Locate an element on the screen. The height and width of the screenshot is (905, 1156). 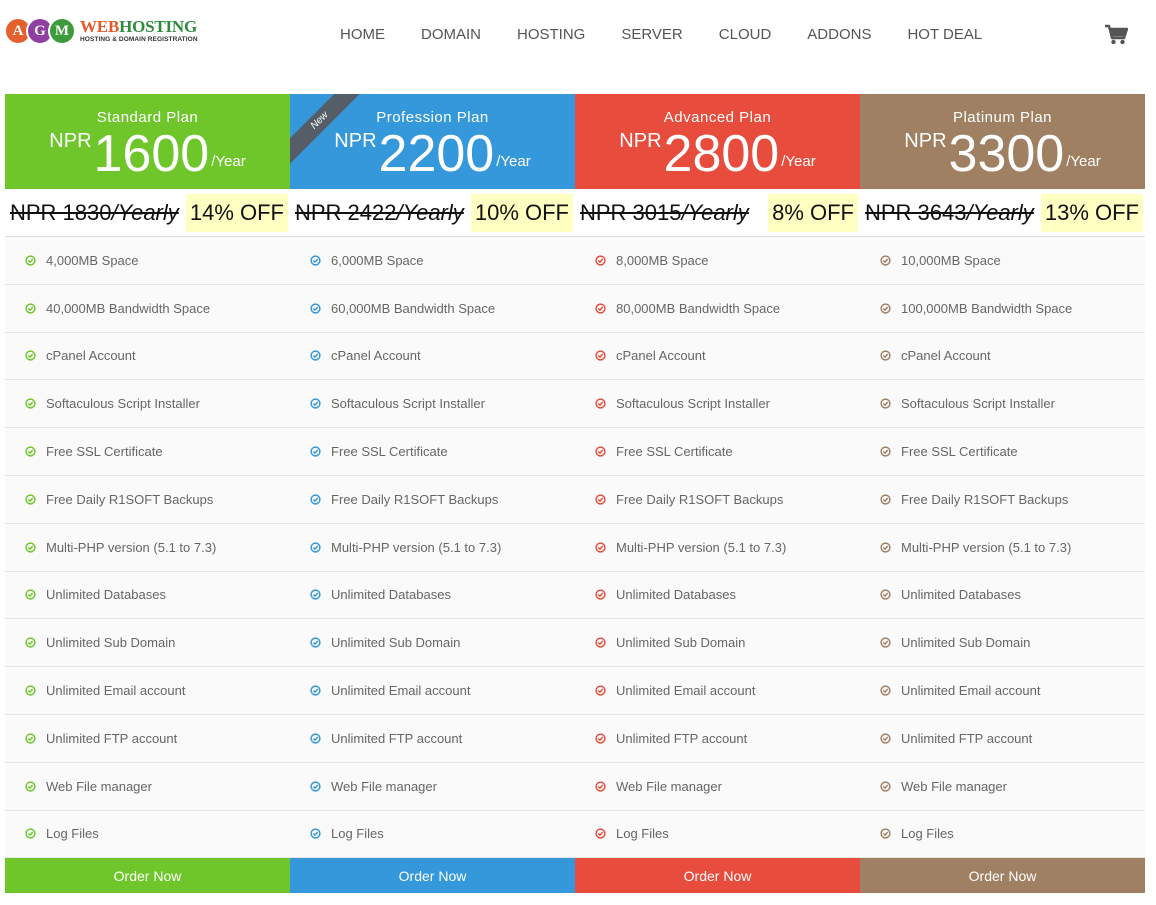
old-price: NPR 3015/Yearly is located at coordinates (664, 213).